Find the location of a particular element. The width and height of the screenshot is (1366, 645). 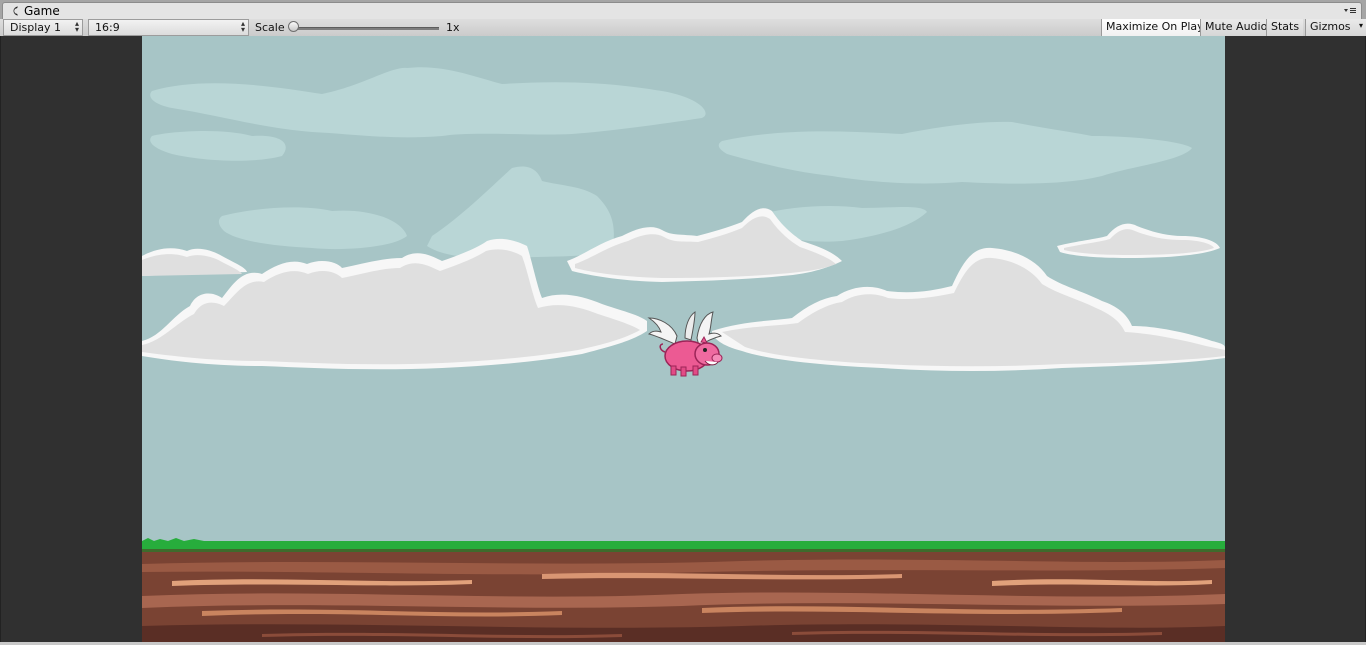

aspect-label: 16:9 is located at coordinates (107, 27).